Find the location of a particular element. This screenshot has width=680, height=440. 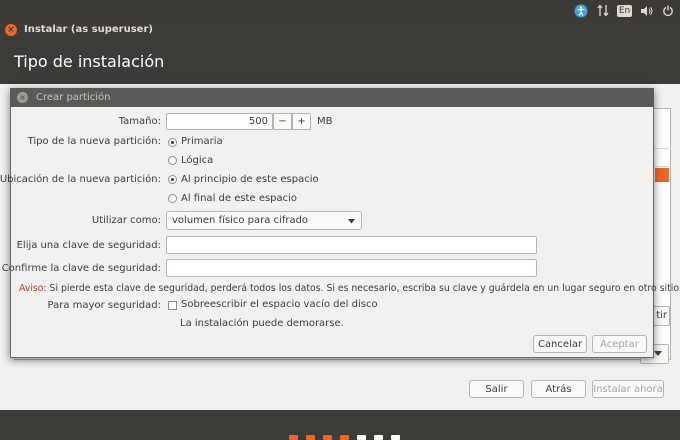

size-decrement-button: − is located at coordinates (282, 121).